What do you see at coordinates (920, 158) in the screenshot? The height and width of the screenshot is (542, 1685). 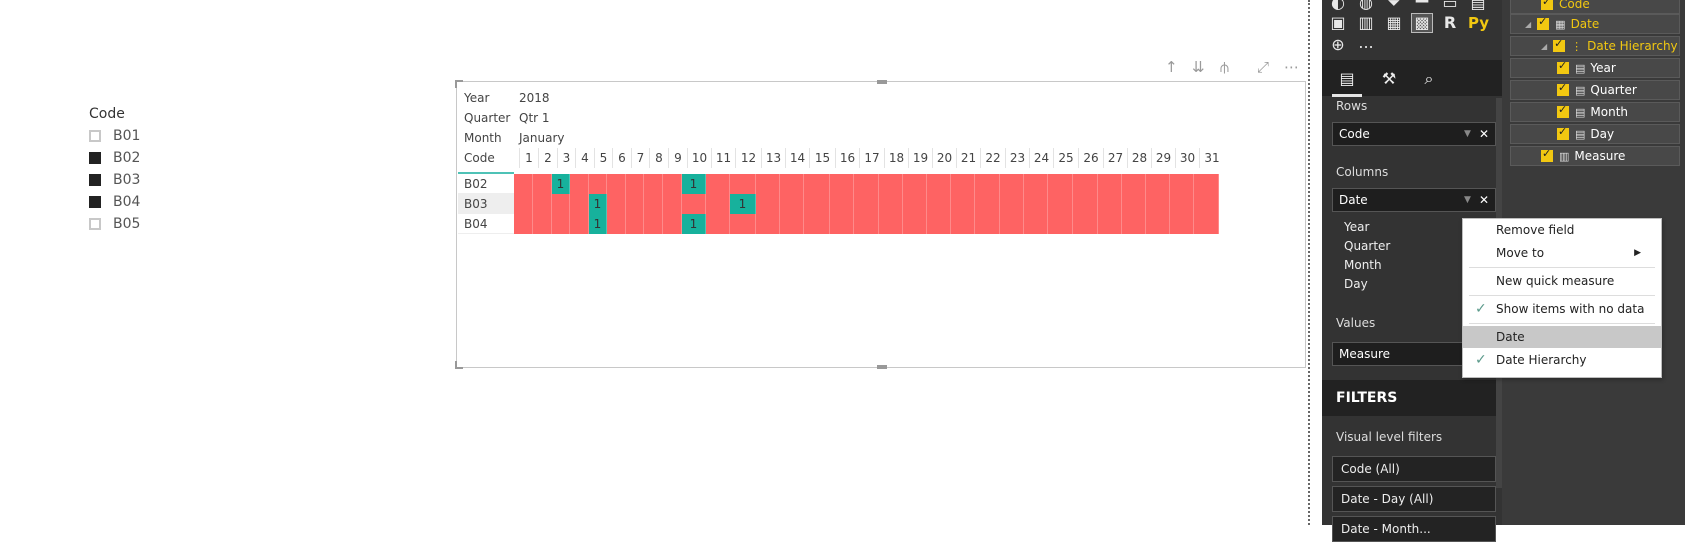 I see `day-column-header: 19` at bounding box center [920, 158].